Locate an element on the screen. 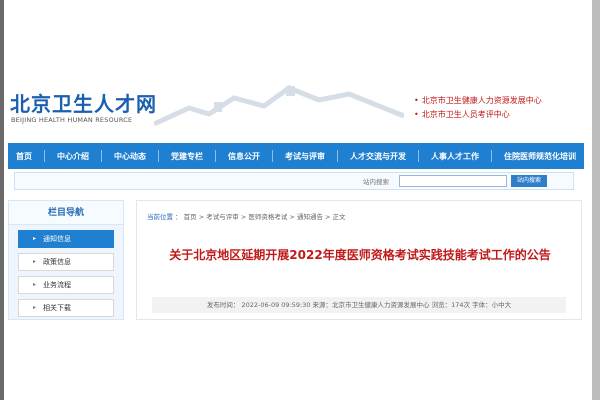 This screenshot has width=600, height=400. nav-home: 首页 is located at coordinates (24, 156).